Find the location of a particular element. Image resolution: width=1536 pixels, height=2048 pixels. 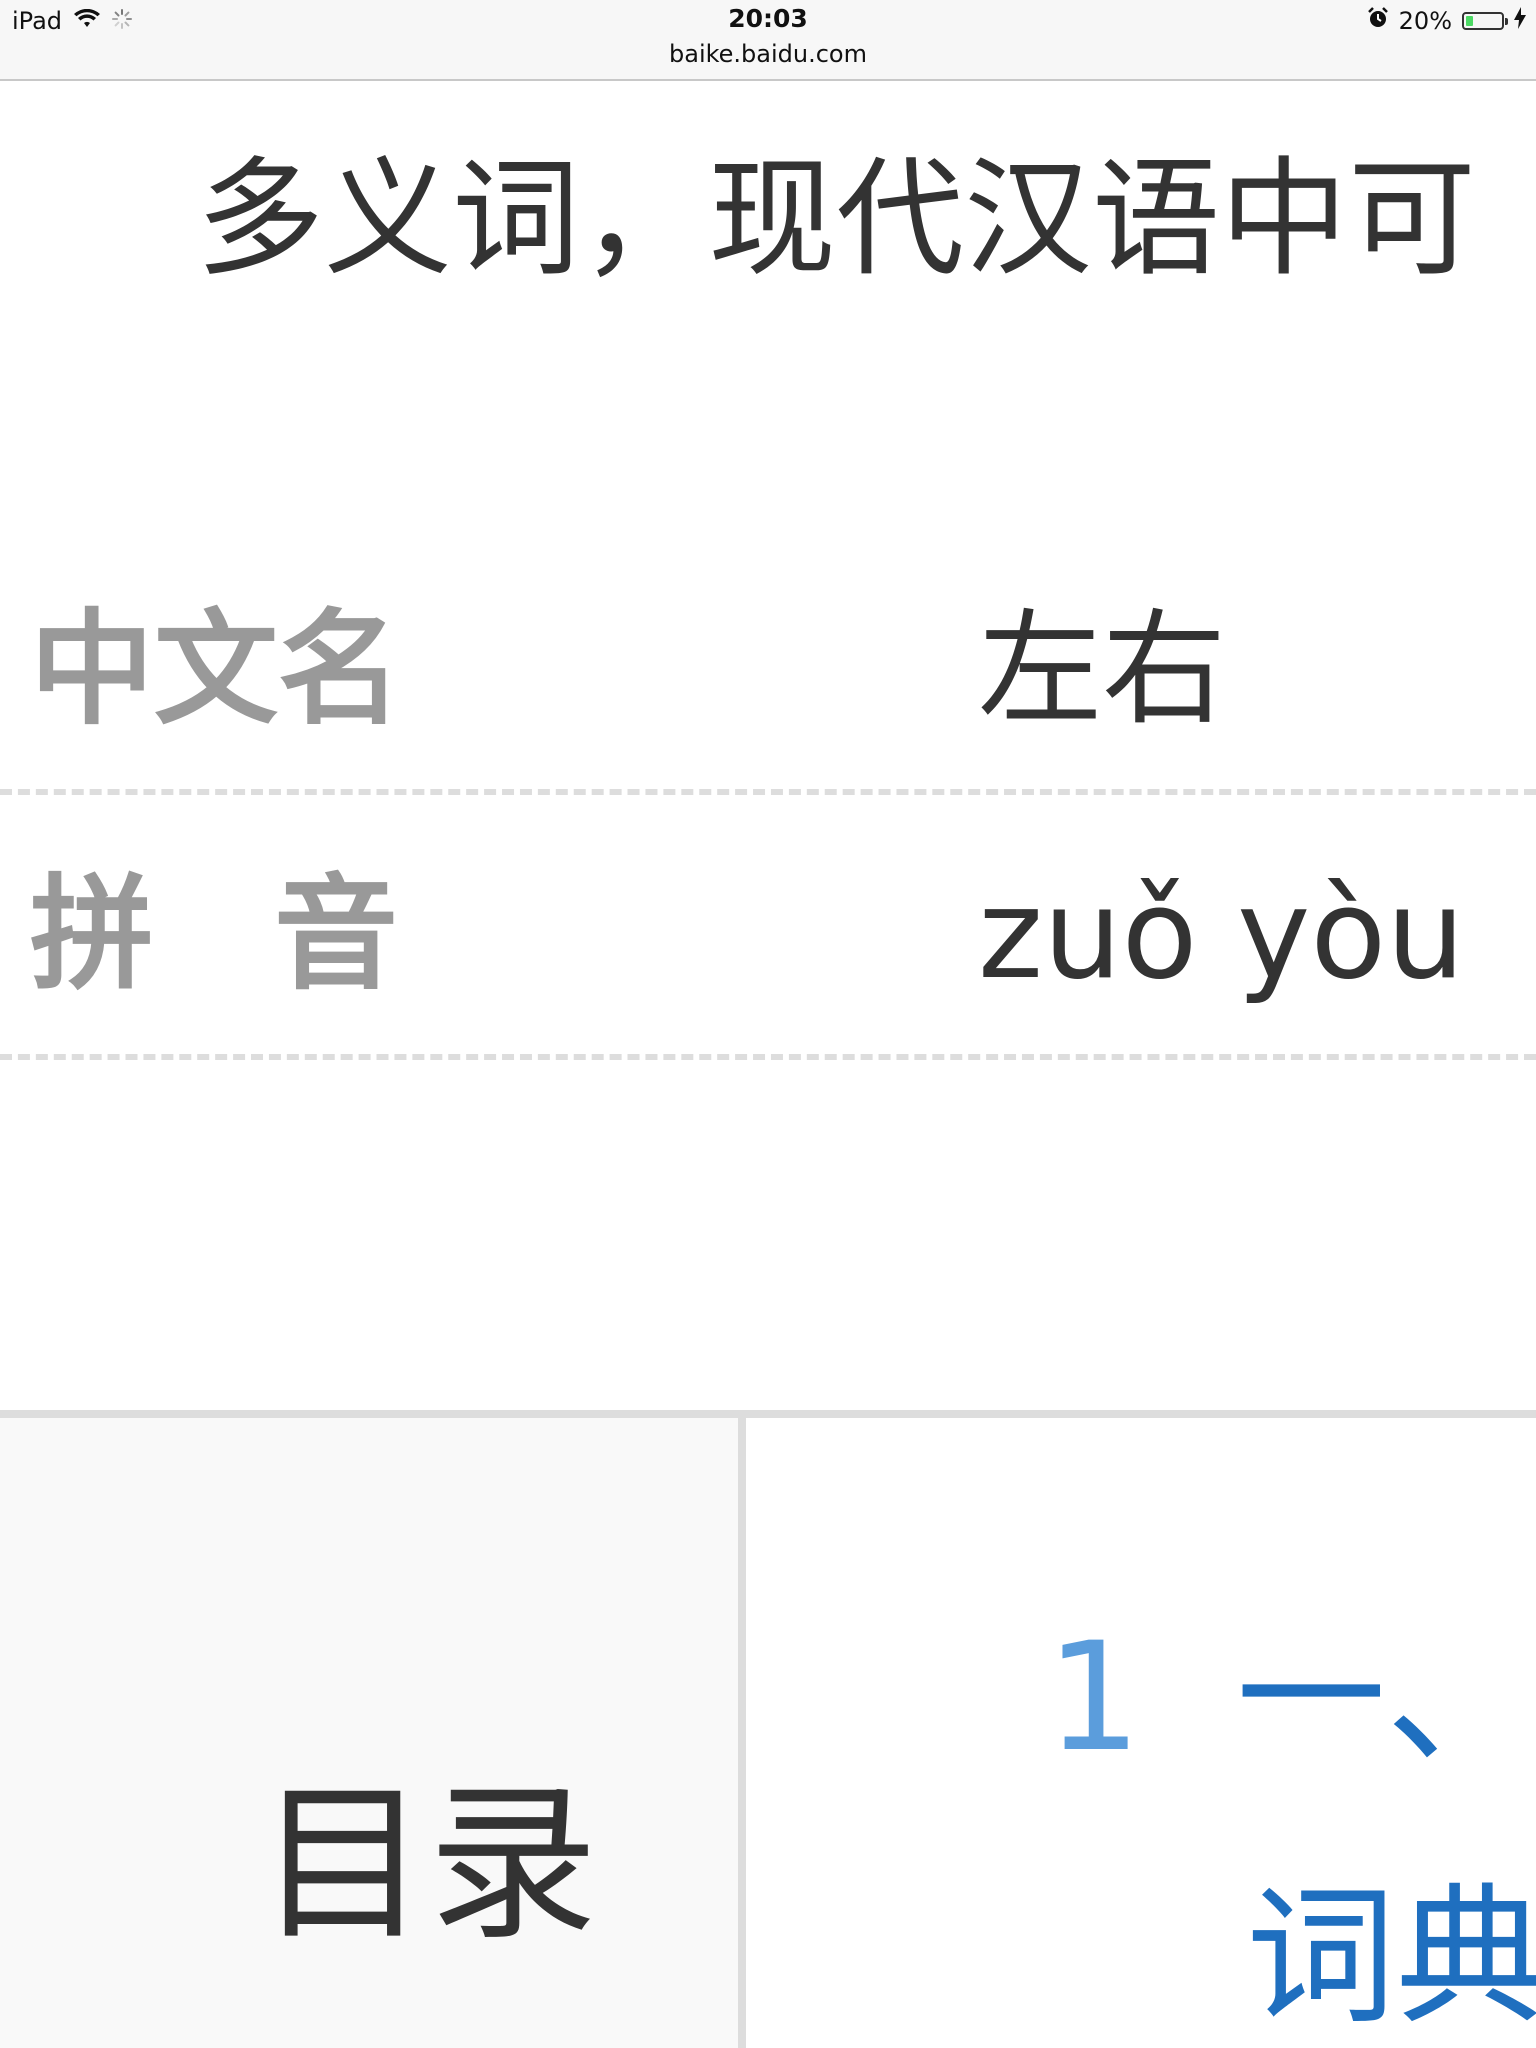

info-label-chinese-name: 中文名 is located at coordinates (216, 670).